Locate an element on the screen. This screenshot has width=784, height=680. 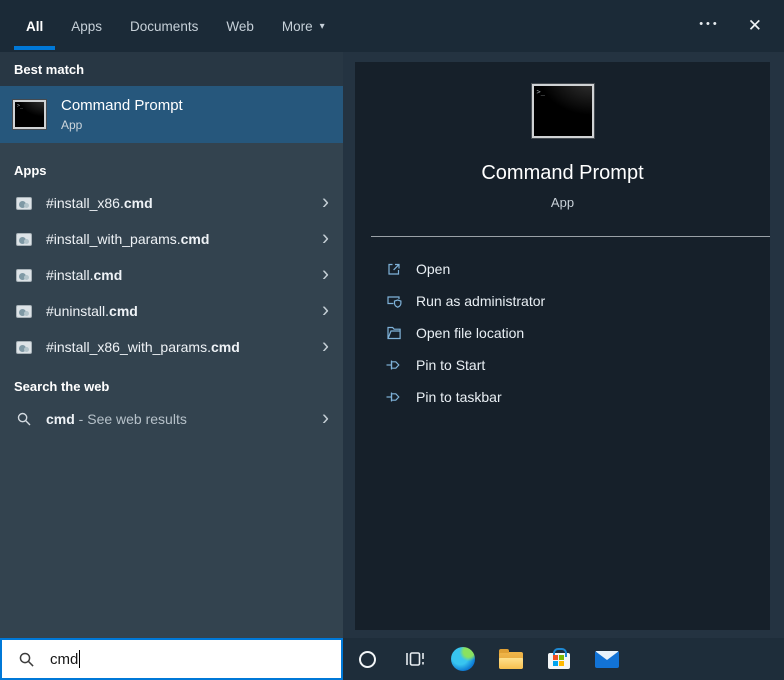
tab-apps: Apps is located at coordinates (86, 26).